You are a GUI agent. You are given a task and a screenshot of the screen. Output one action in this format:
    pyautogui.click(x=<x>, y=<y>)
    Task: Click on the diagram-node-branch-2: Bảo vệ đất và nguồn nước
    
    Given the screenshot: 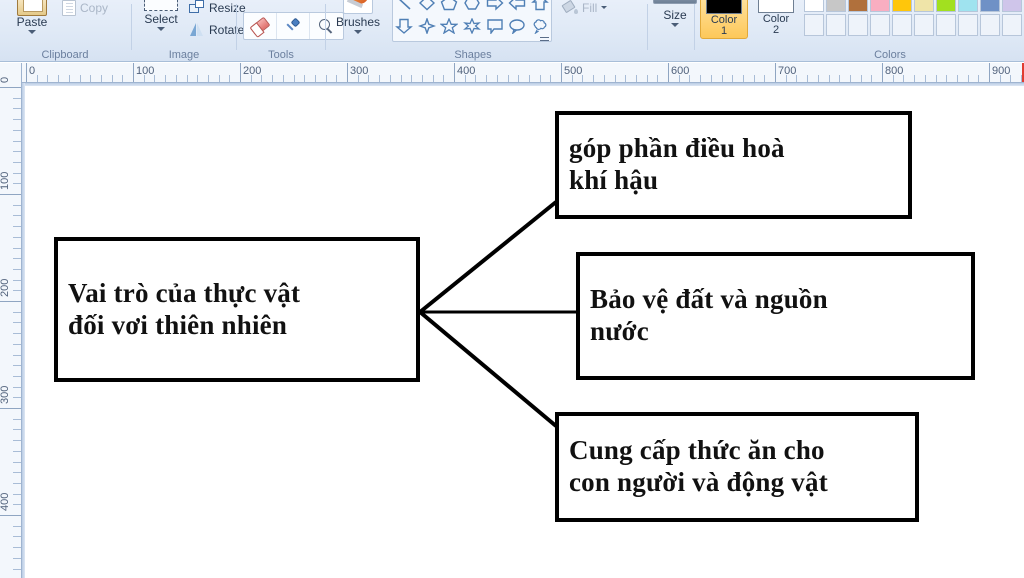 What is the action you would take?
    pyautogui.click(x=775, y=316)
    